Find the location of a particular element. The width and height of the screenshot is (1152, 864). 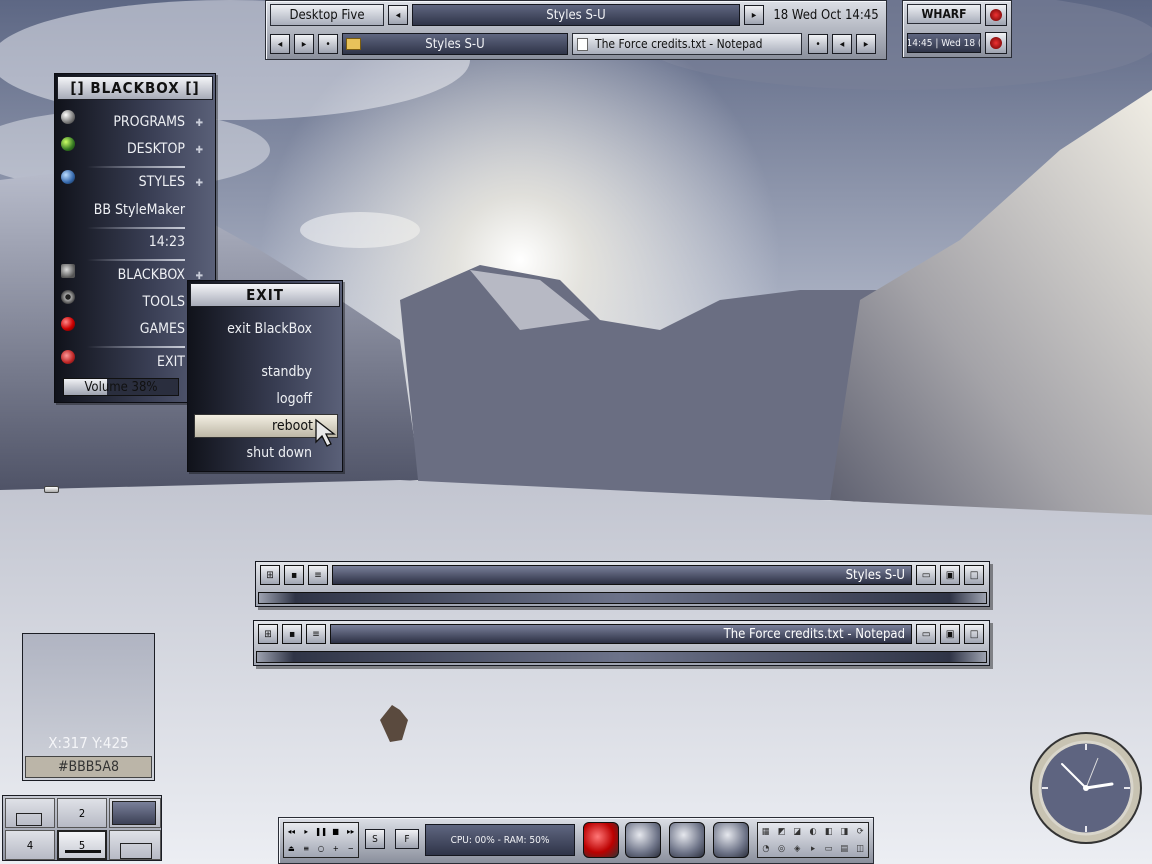

play-icon: ▸ is located at coordinates (306, 831).